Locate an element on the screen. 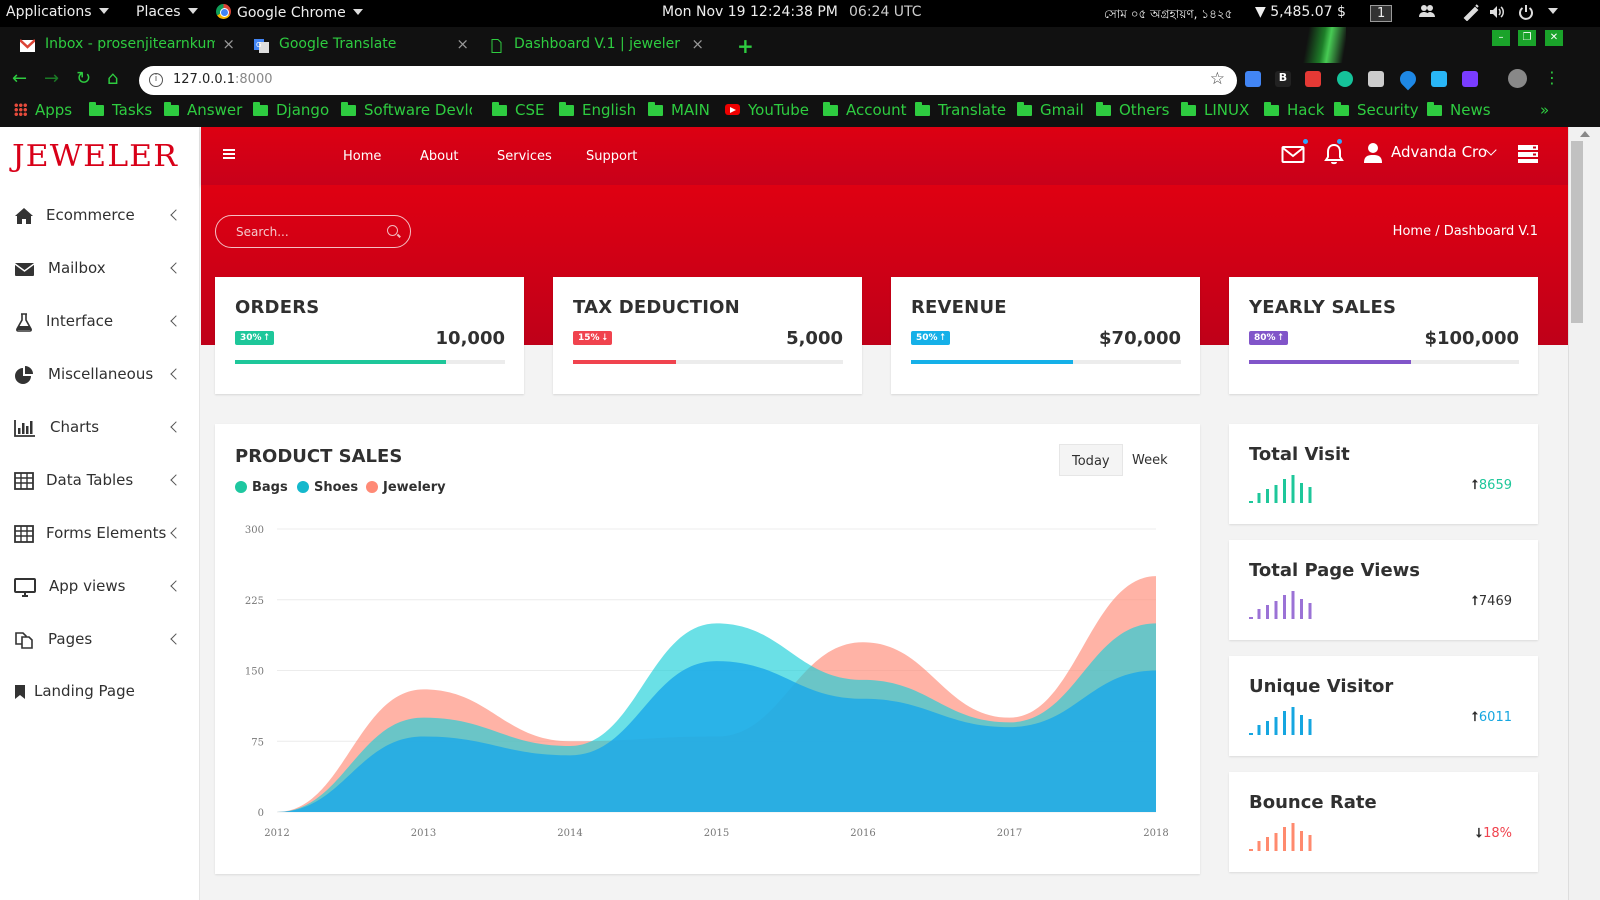  cube-extension-icon is located at coordinates (1439, 79).